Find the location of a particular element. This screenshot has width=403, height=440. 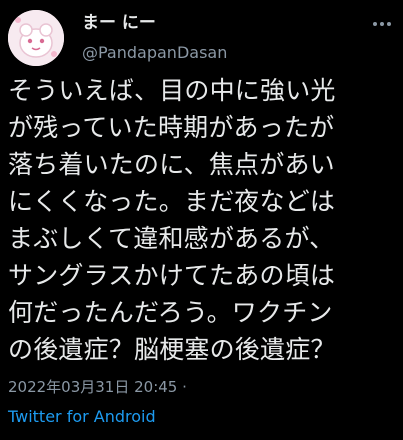

user-handle: @PandapanDasan is located at coordinates (154, 53).